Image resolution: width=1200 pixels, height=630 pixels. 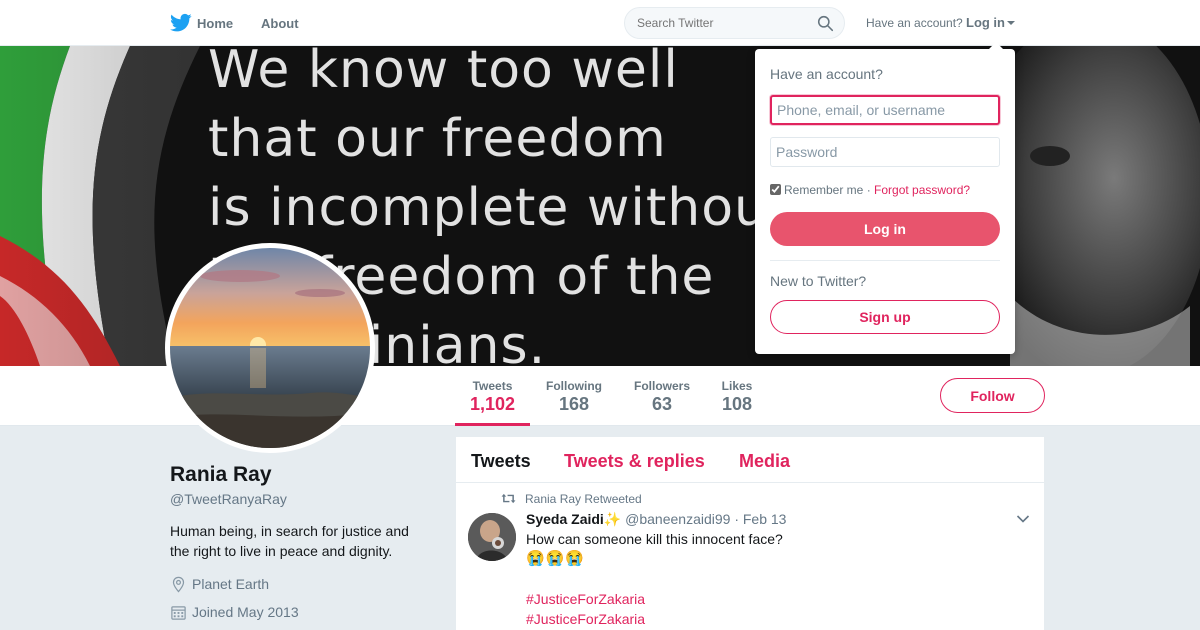 What do you see at coordinates (600, 23) in the screenshot?
I see `top-nav: Home About Have an account? Log in` at bounding box center [600, 23].